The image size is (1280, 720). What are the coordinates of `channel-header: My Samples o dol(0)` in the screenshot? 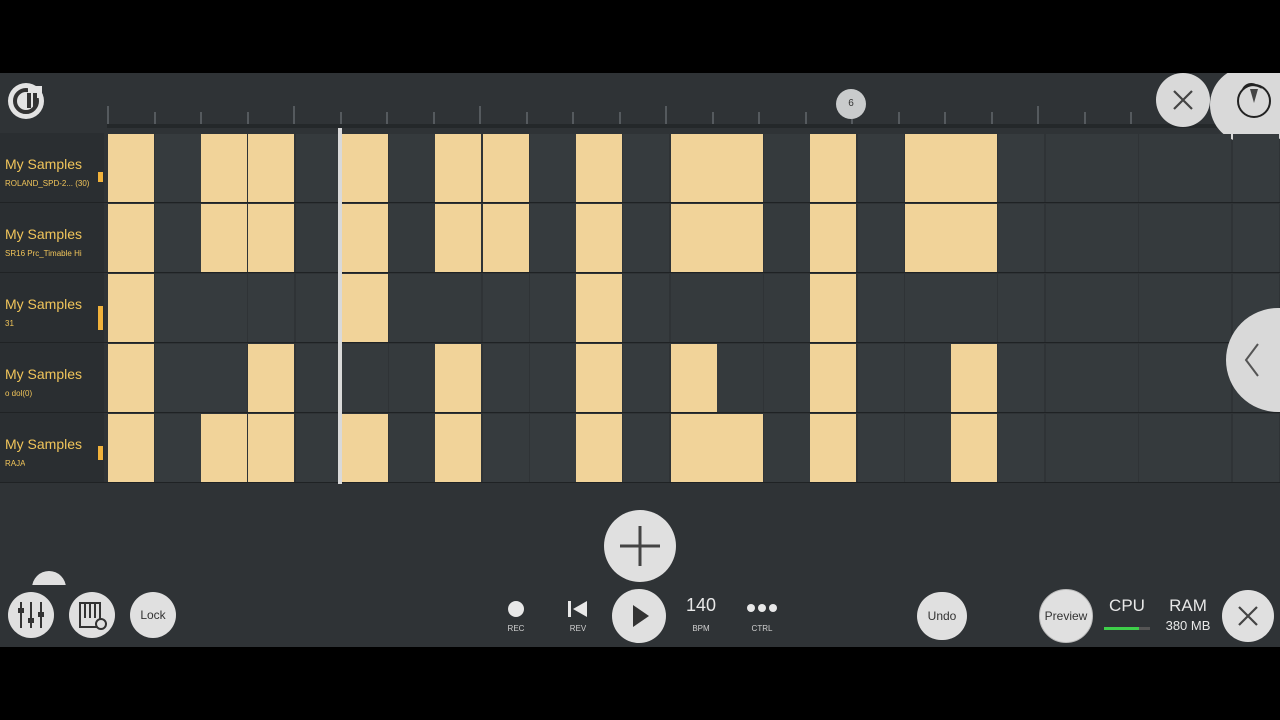 It's located at (52, 377).